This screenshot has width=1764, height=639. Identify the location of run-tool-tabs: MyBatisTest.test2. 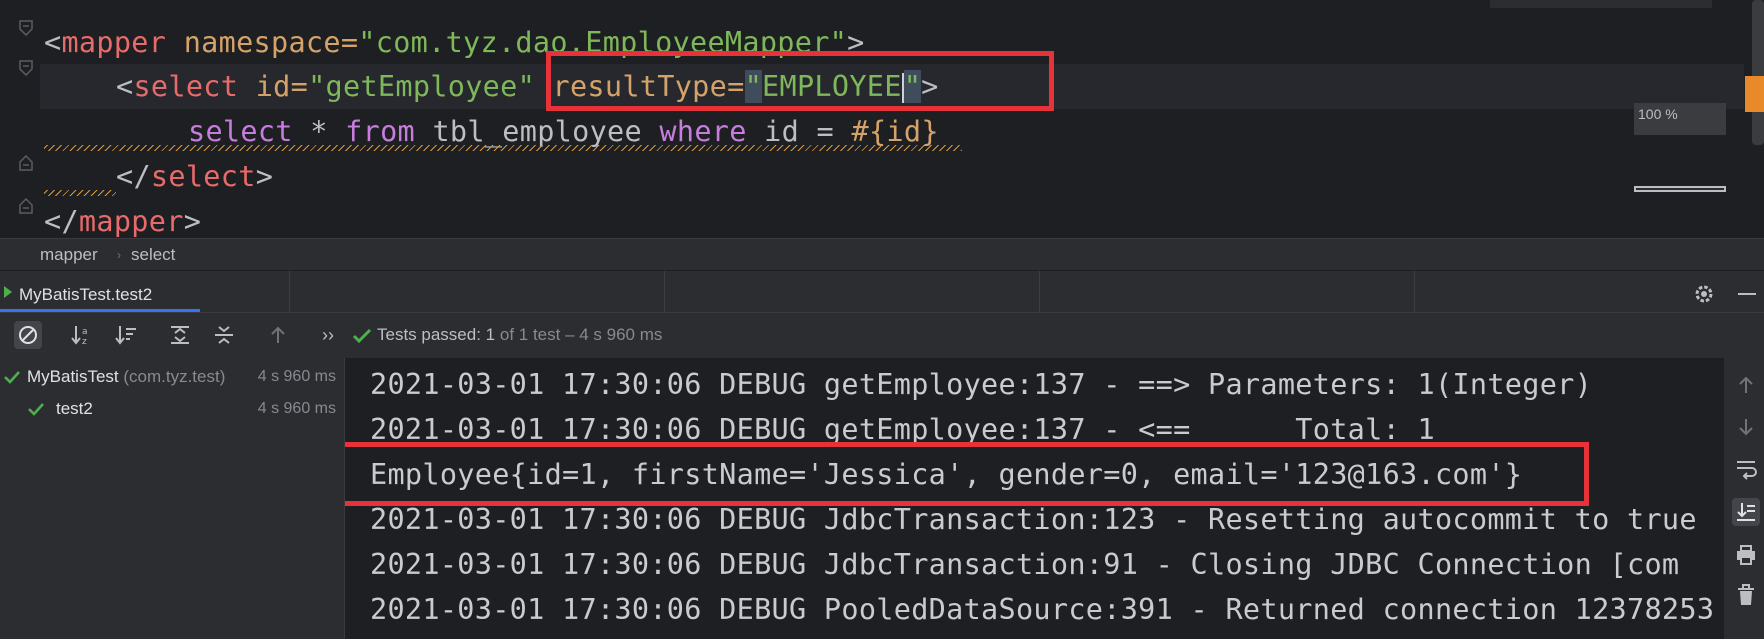
(882, 291).